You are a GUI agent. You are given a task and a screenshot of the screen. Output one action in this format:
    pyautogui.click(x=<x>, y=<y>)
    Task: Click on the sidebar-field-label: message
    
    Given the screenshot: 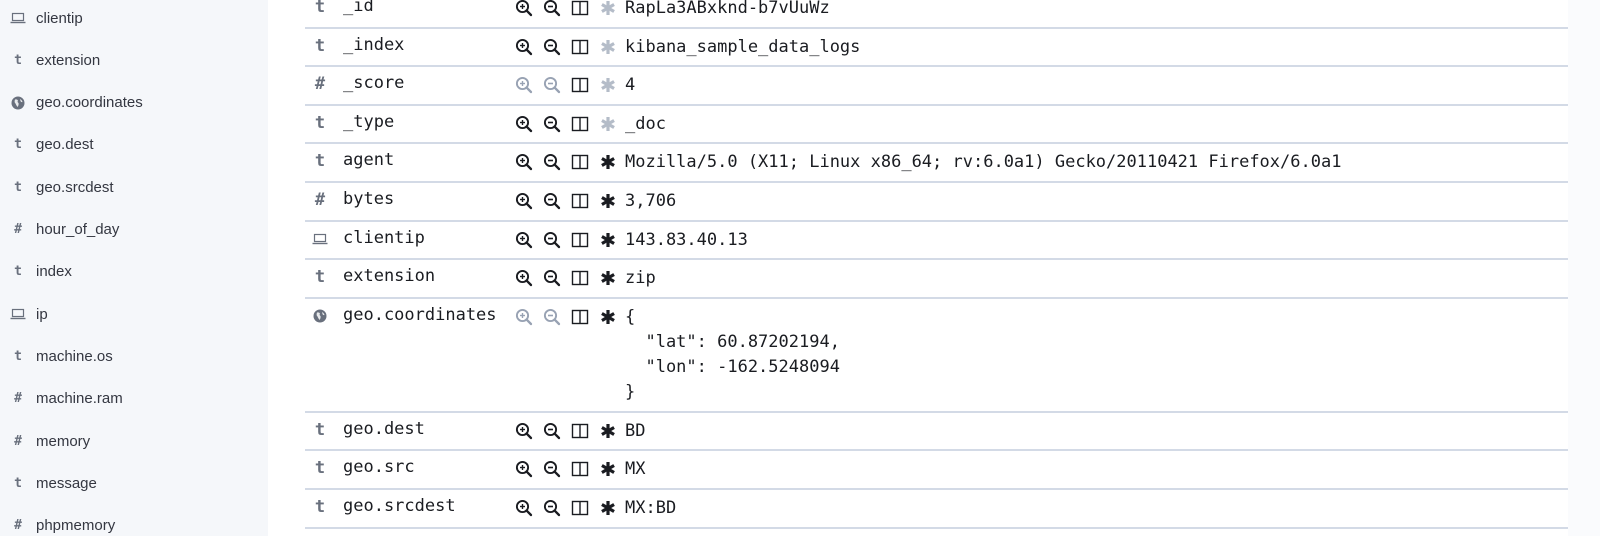 What is the action you would take?
    pyautogui.click(x=66, y=483)
    